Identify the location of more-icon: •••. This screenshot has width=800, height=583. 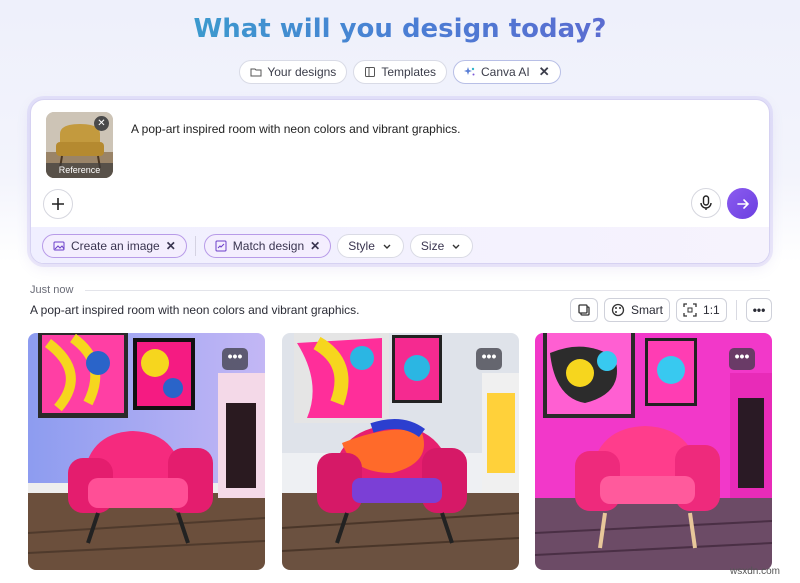
(759, 310).